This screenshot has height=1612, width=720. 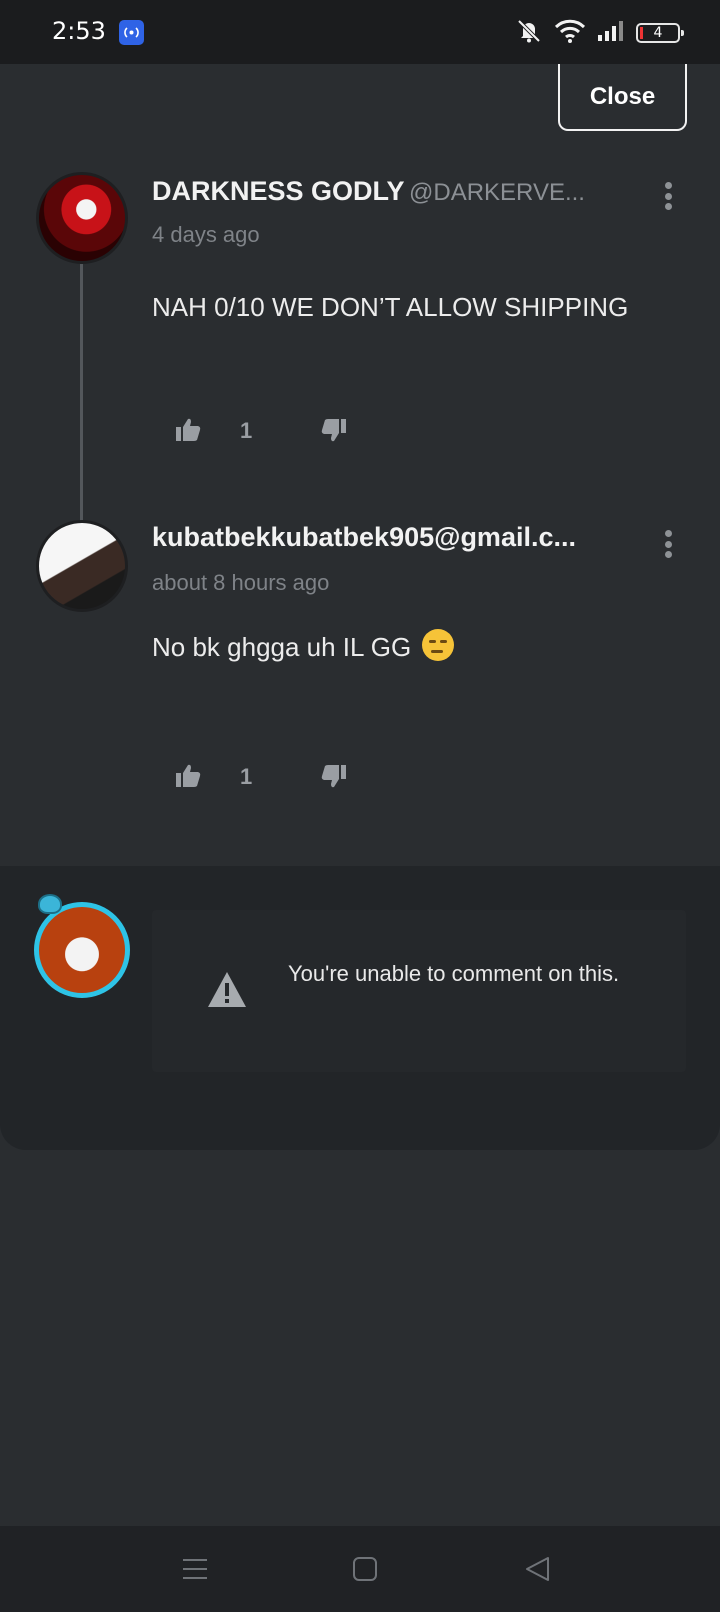 What do you see at coordinates (50, 904) in the screenshot?
I see `avatar-badge-icon` at bounding box center [50, 904].